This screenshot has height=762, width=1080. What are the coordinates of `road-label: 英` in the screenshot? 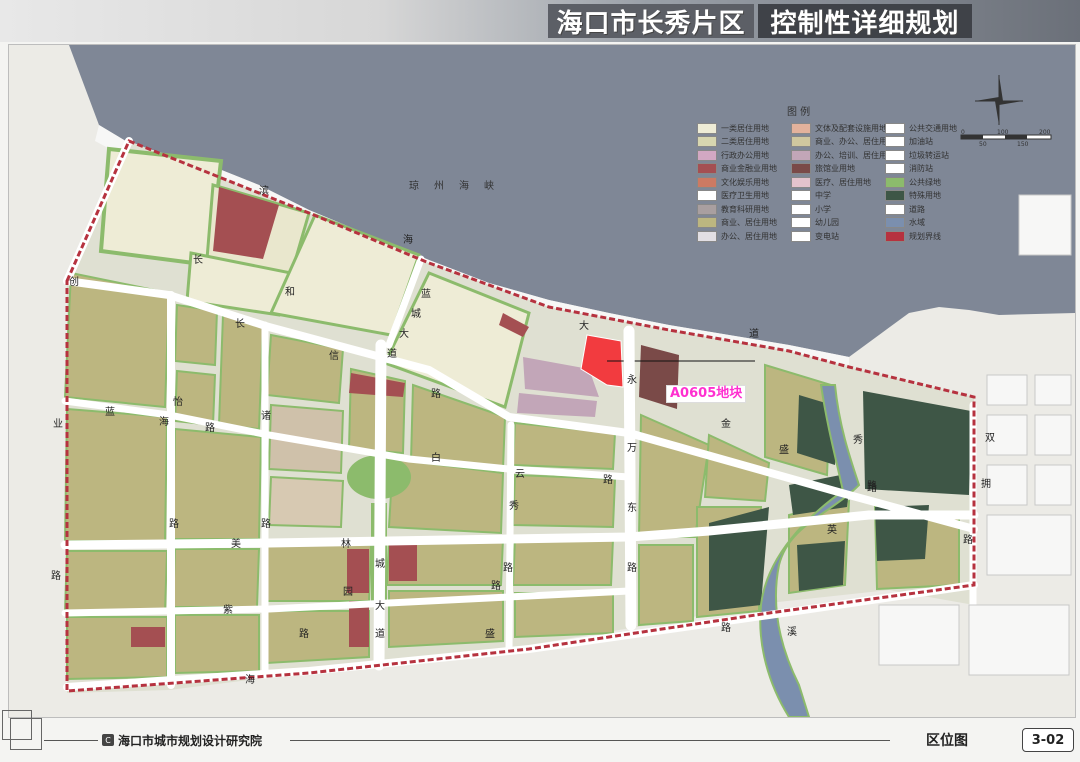 It's located at (832, 530).